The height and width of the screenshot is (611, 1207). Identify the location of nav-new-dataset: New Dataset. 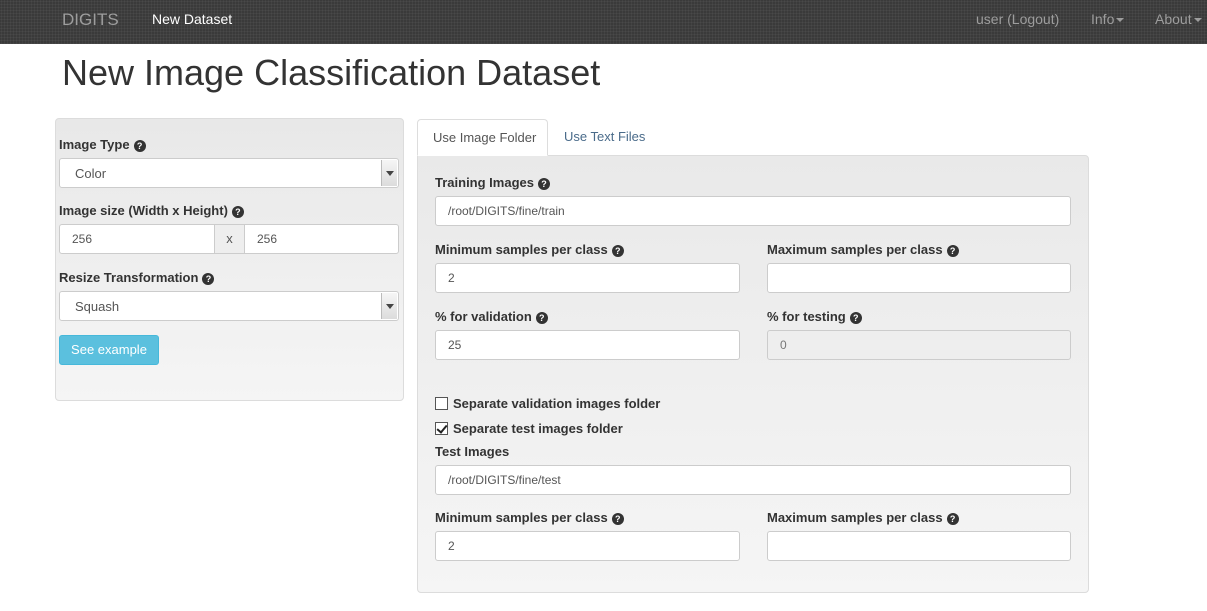
(192, 19).